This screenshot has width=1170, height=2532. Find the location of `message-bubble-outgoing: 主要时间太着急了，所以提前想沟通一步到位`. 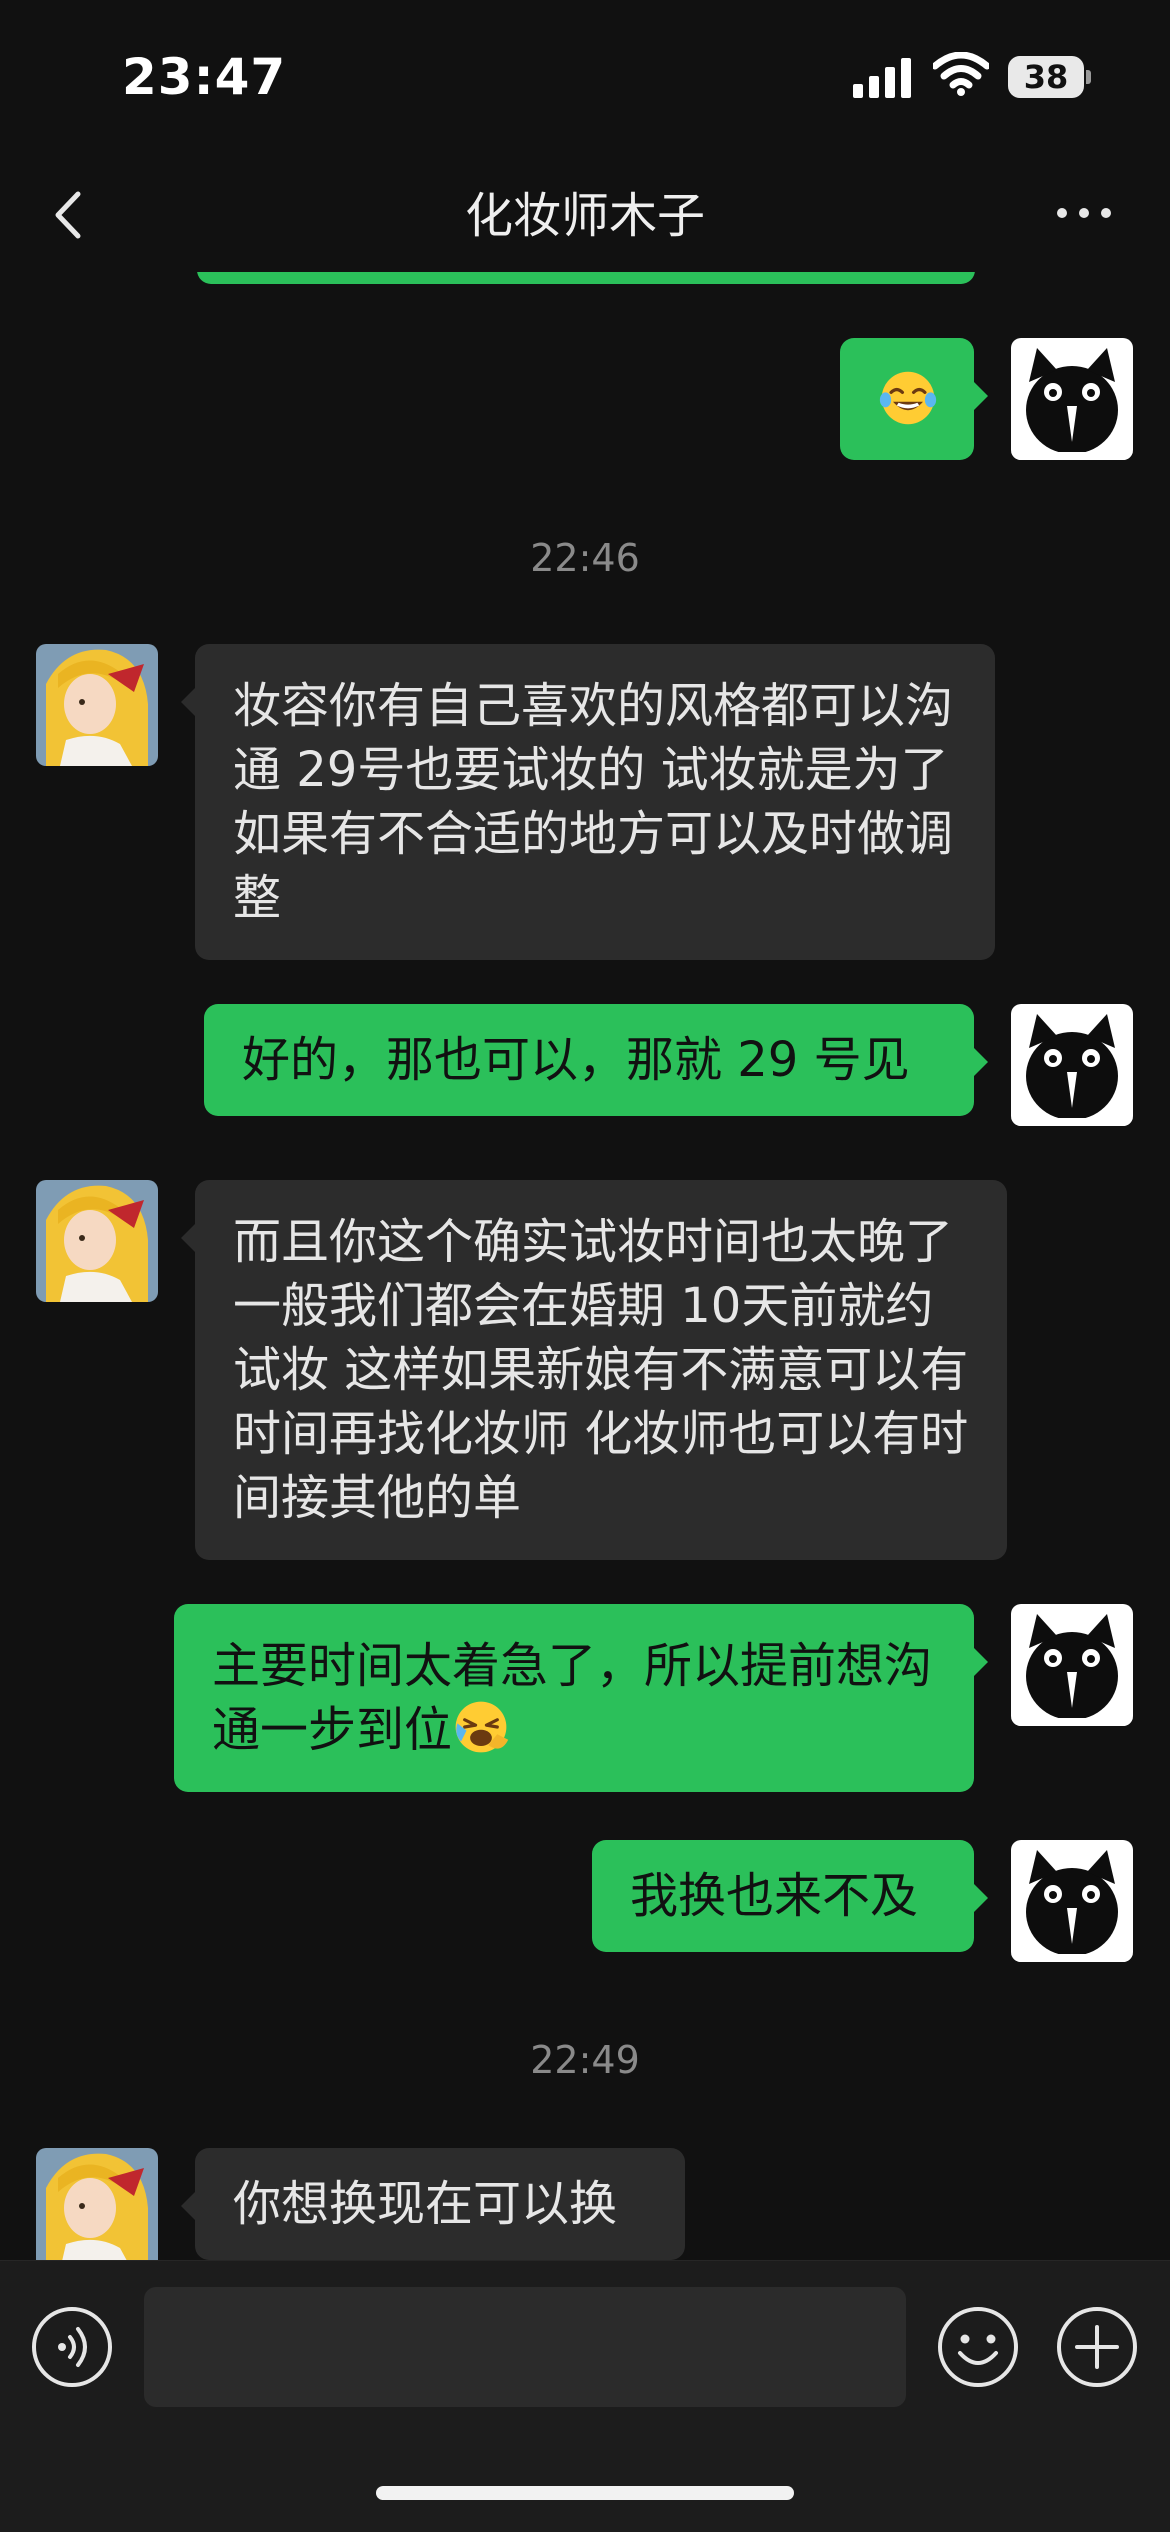

message-bubble-outgoing: 主要时间太着急了，所以提前想沟通一步到位 is located at coordinates (581, 1698).